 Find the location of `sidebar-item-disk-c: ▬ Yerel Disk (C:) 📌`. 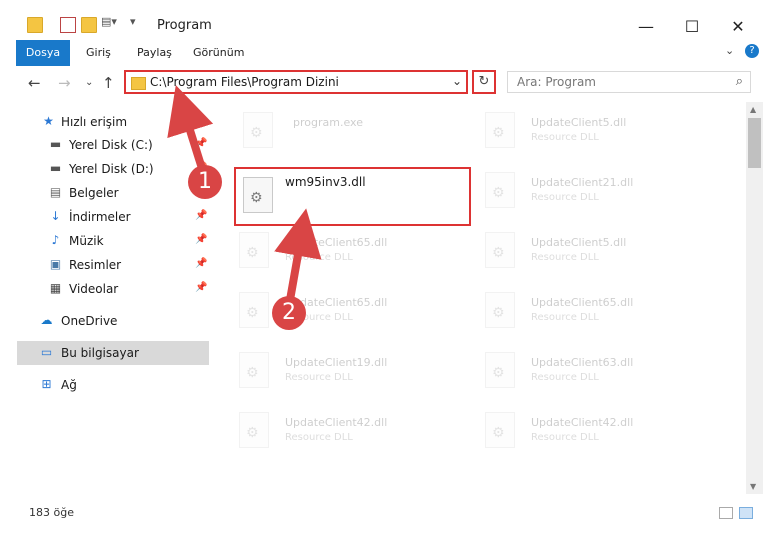

sidebar-item-disk-c: ▬ Yerel Disk (C:) 📌 is located at coordinates (107, 145).